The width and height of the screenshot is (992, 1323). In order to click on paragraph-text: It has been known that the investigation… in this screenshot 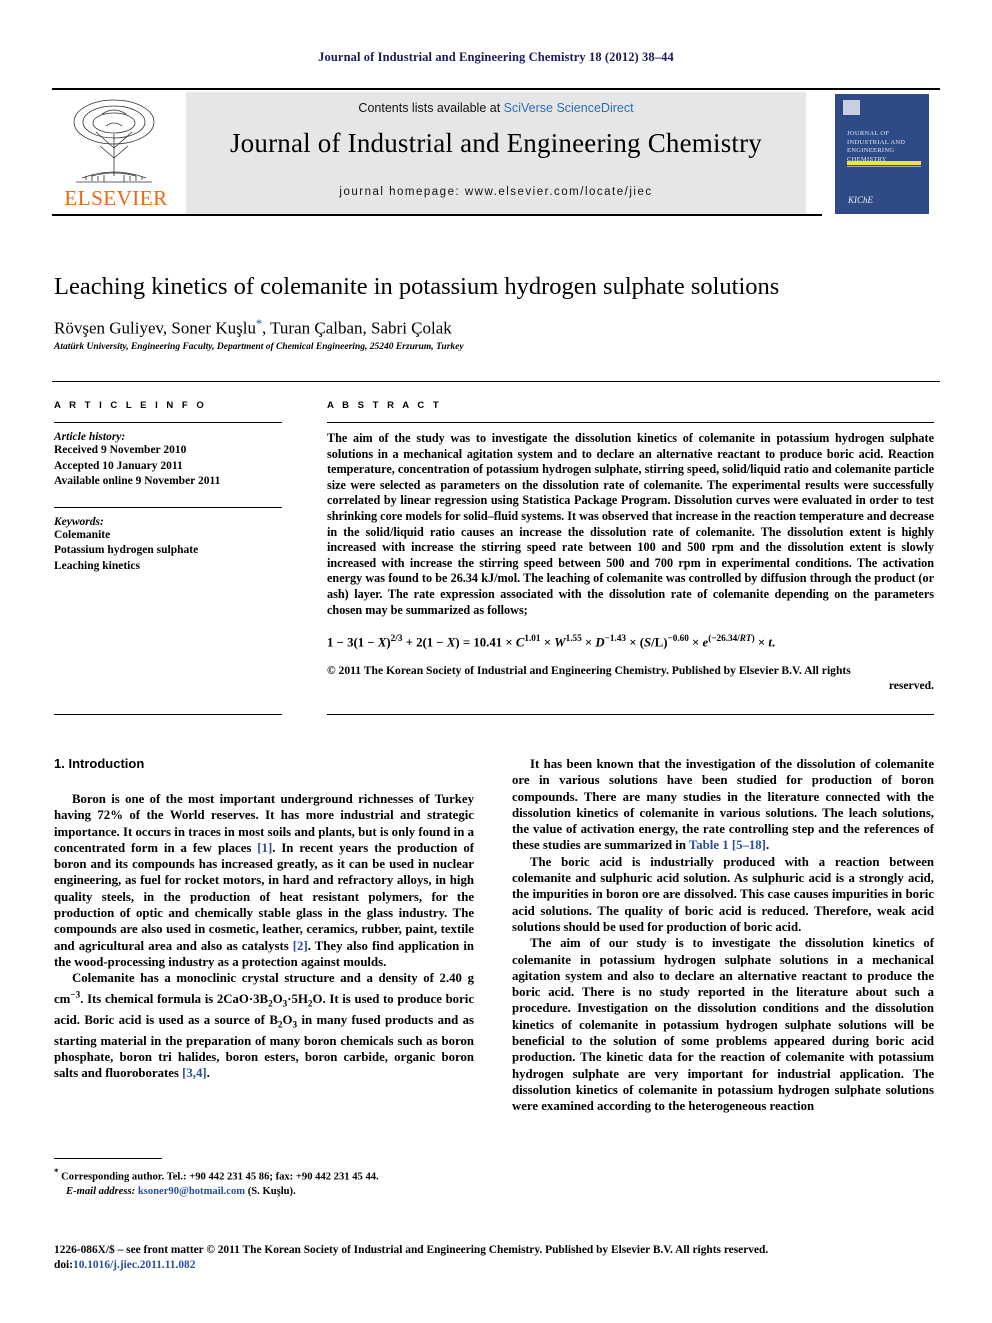, I will do `click(723, 805)`.